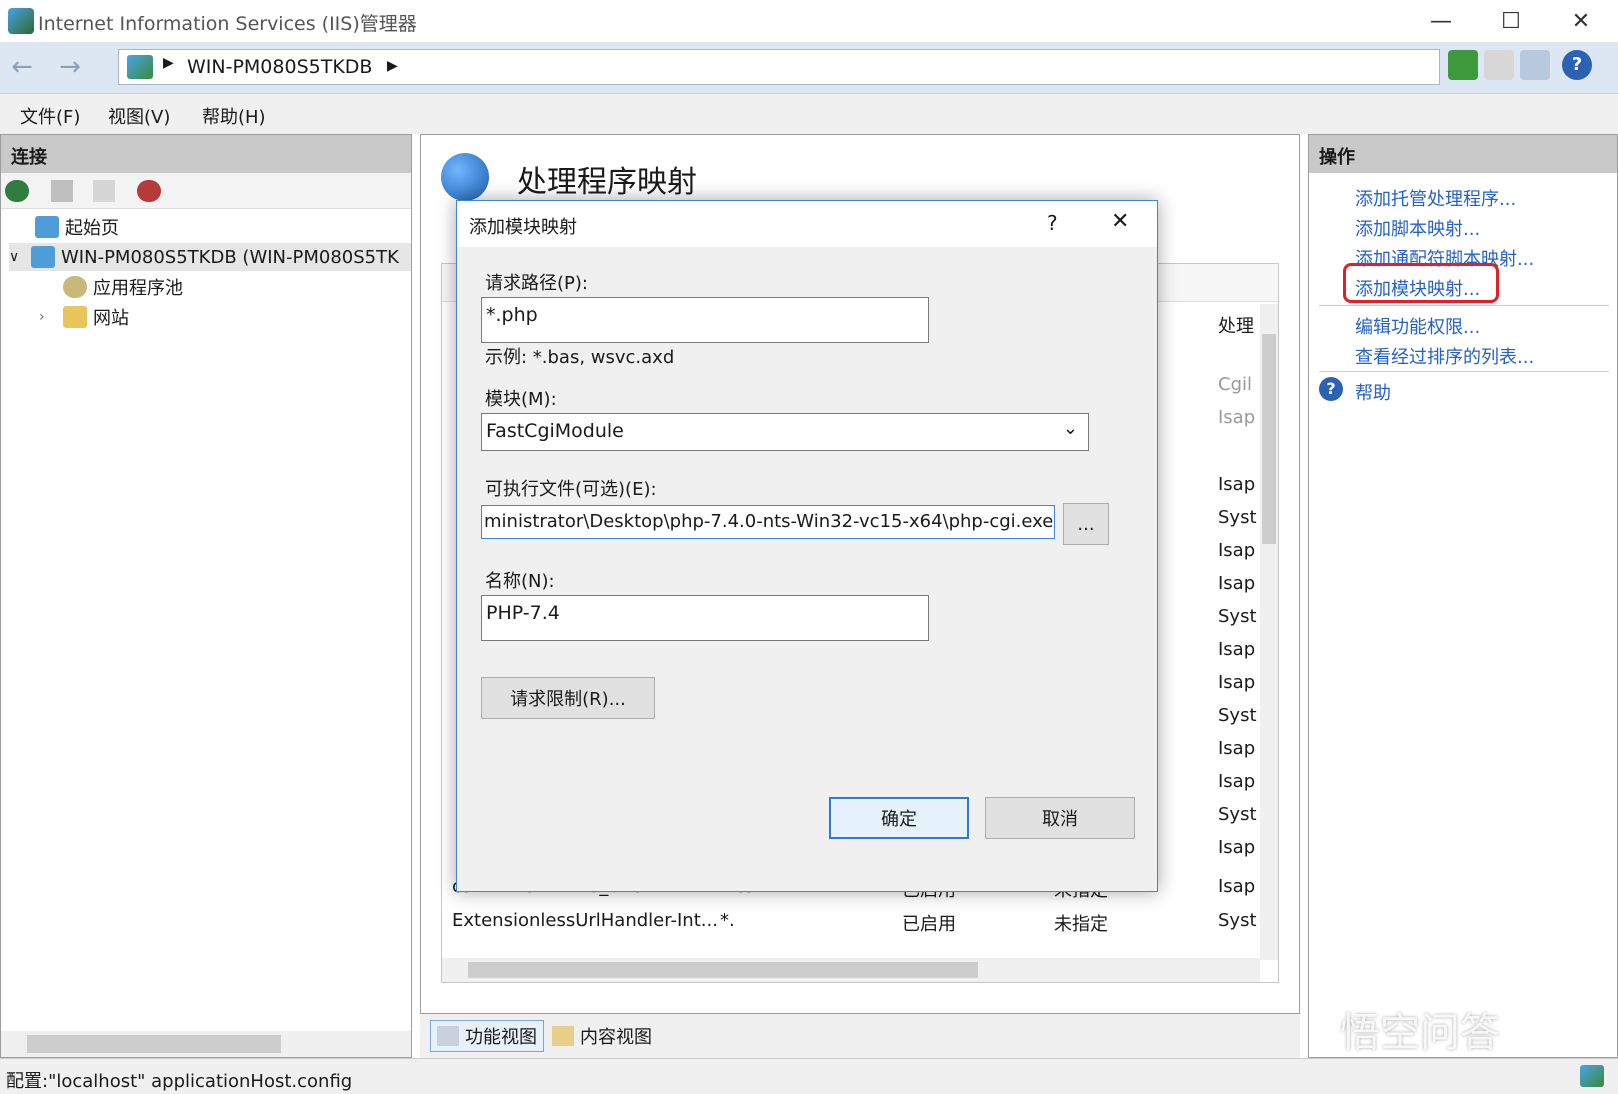  I want to click on name-input: PHP-7.4, so click(705, 618).